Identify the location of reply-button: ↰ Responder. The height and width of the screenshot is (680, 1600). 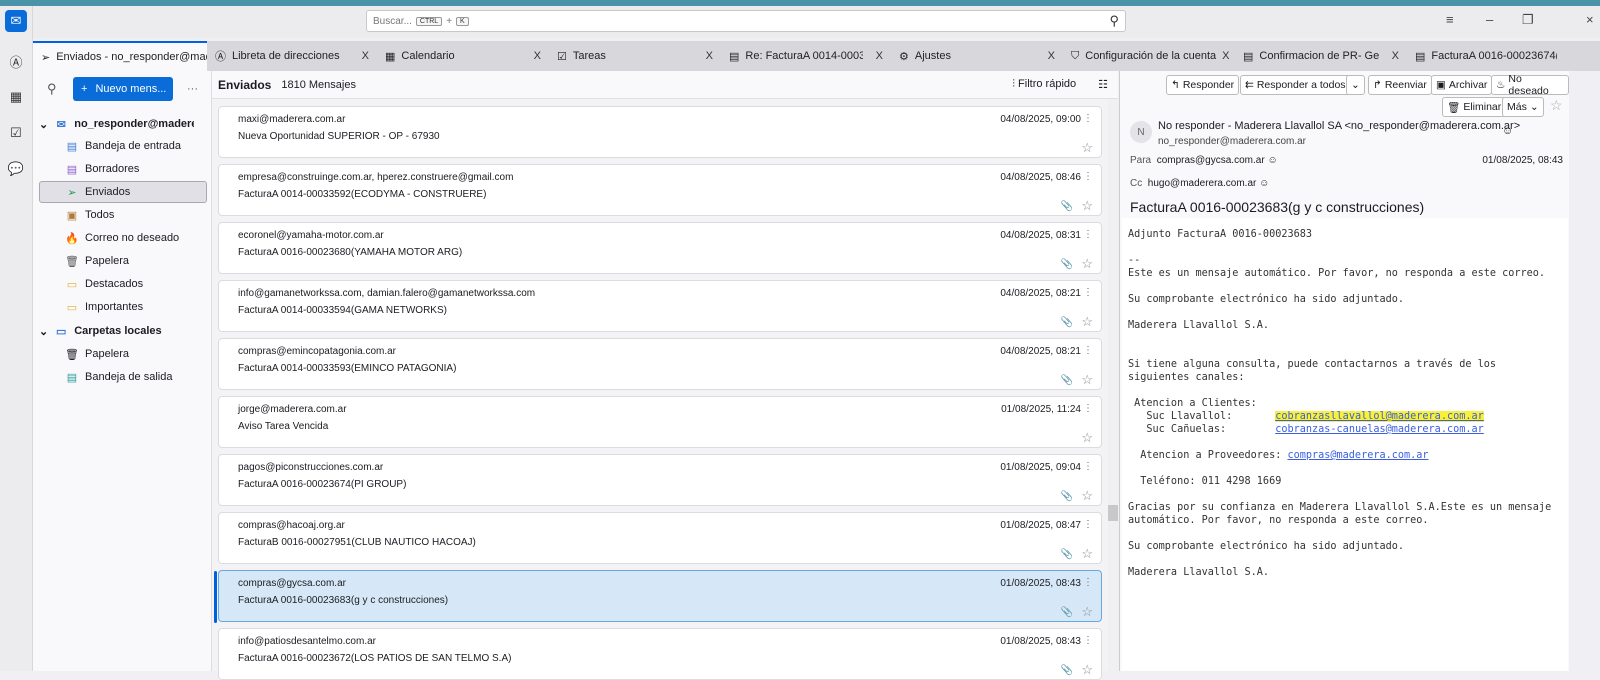
(1203, 85).